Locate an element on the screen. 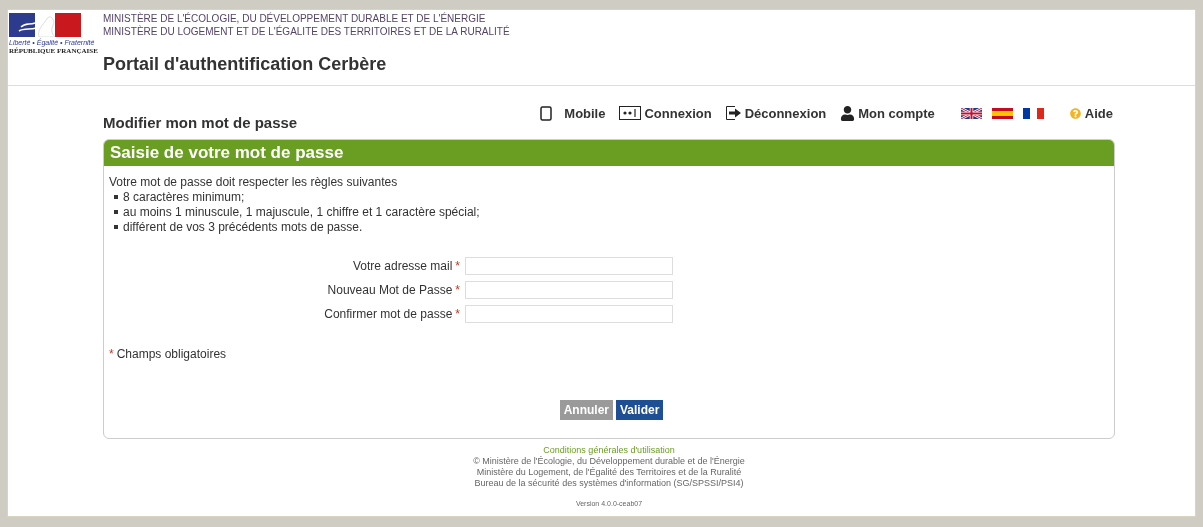 This screenshot has height=527, width=1203. help-icon is located at coordinates (1075, 113).